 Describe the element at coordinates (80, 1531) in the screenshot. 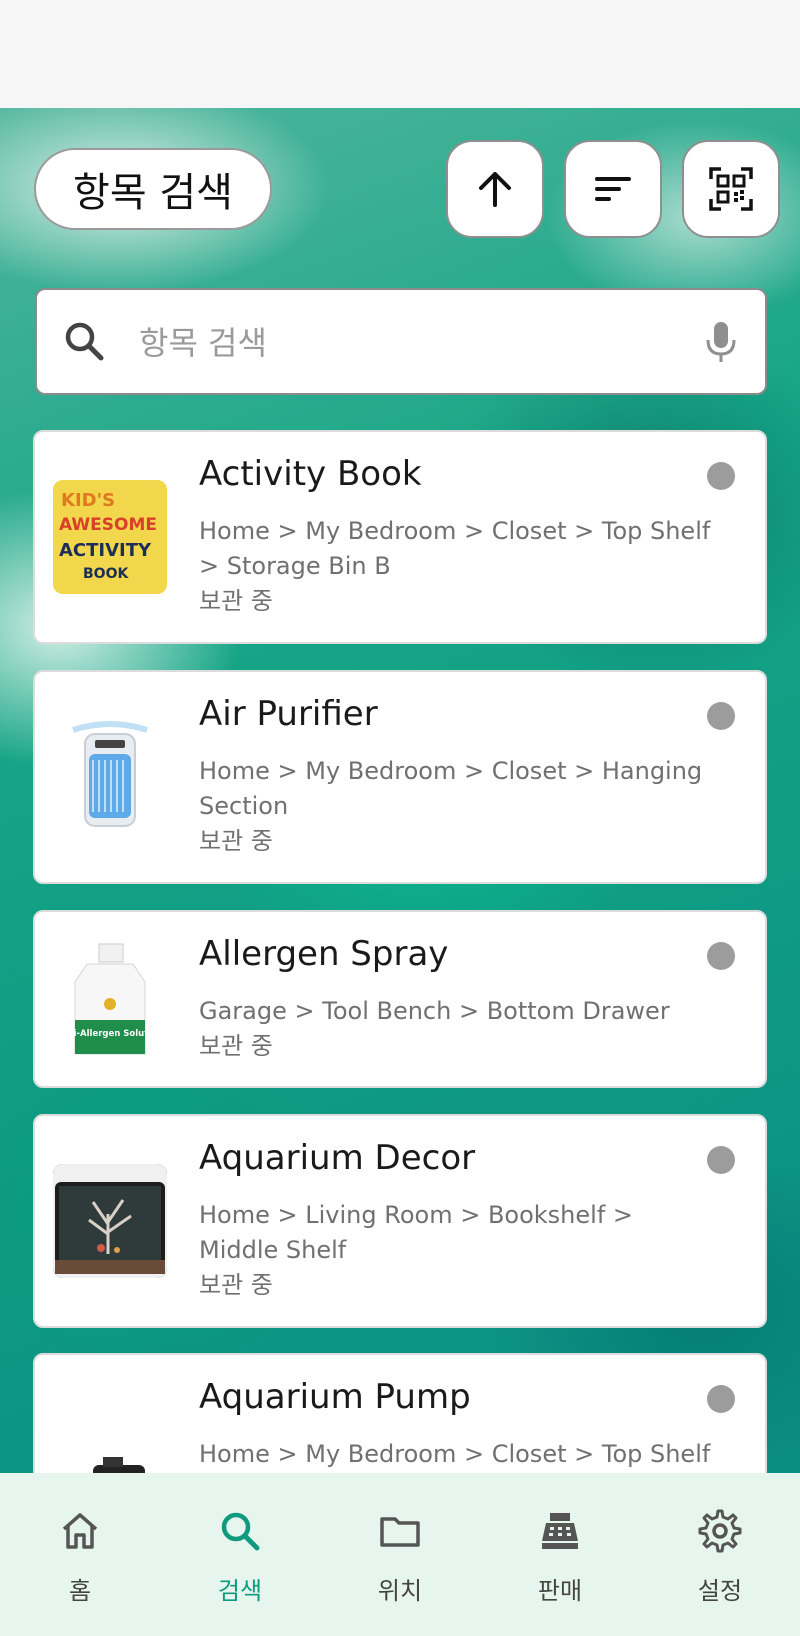

I see `home-icon` at that location.